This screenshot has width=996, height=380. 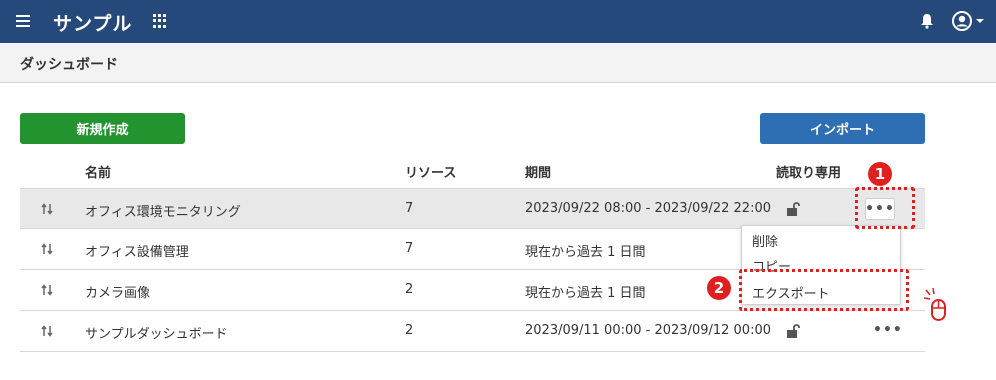 I want to click on top-bar: サンプル, so click(x=498, y=21).